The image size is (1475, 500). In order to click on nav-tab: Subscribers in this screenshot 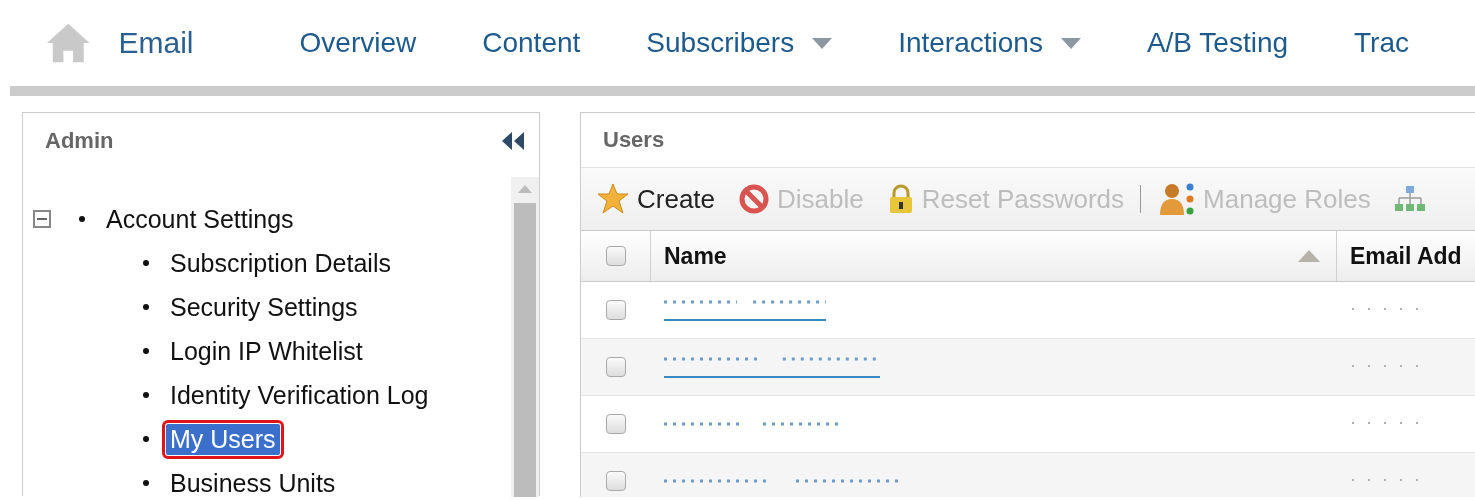, I will do `click(739, 43)`.